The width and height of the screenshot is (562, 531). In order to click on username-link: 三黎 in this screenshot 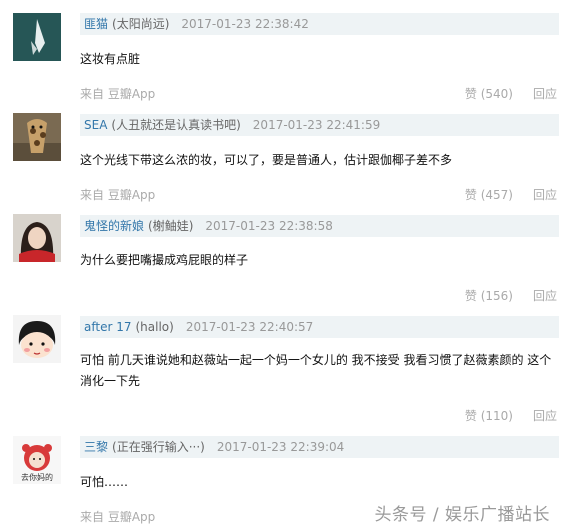, I will do `click(96, 447)`.